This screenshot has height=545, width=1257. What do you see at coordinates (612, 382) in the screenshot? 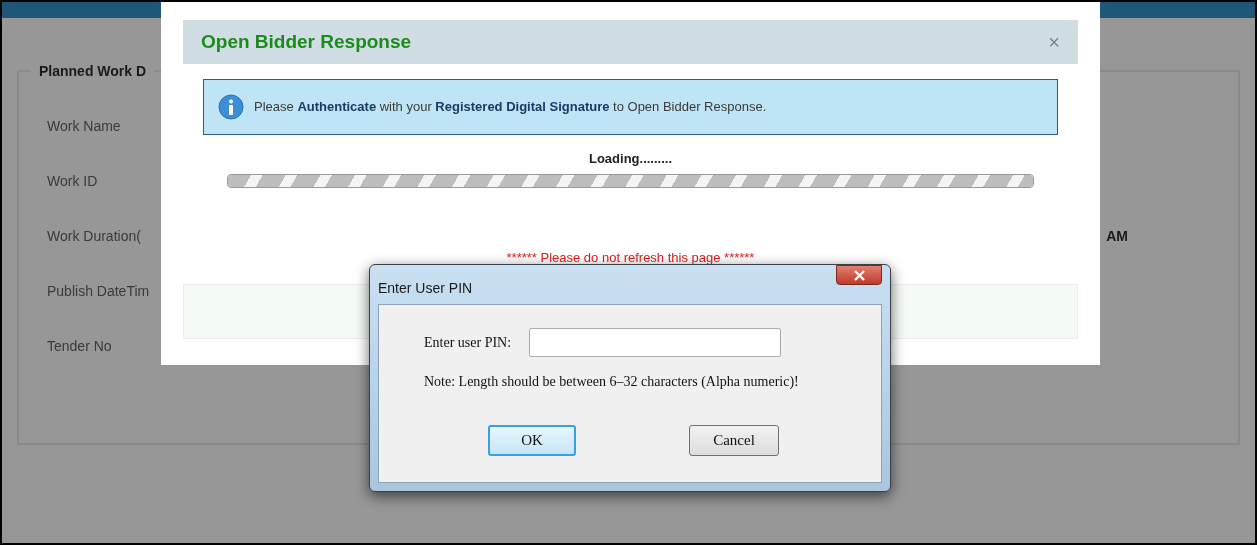
I see `note-text: Note: Length should be between 6–32 characters (Alpha numeric)!` at bounding box center [612, 382].